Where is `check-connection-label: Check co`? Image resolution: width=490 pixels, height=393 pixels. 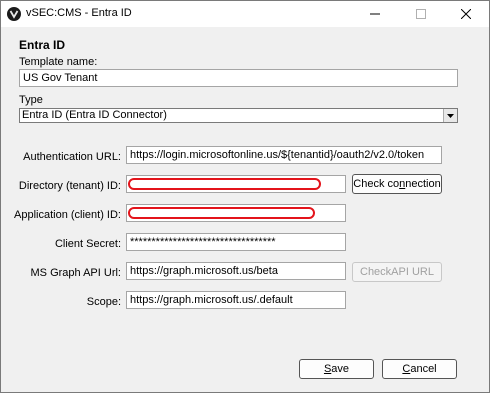
check-connection-label: Check co is located at coordinates (376, 184).